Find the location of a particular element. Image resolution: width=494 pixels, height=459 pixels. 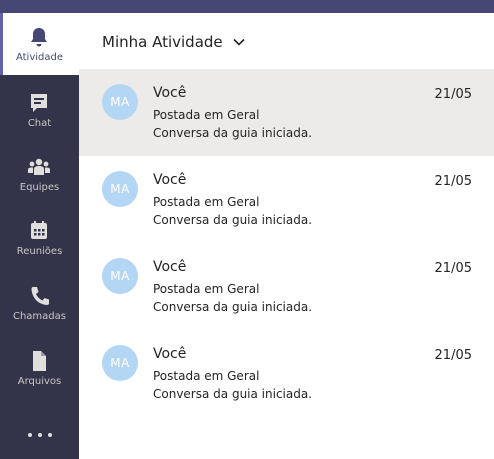

rail-item-chat: Chat is located at coordinates (39, 110).